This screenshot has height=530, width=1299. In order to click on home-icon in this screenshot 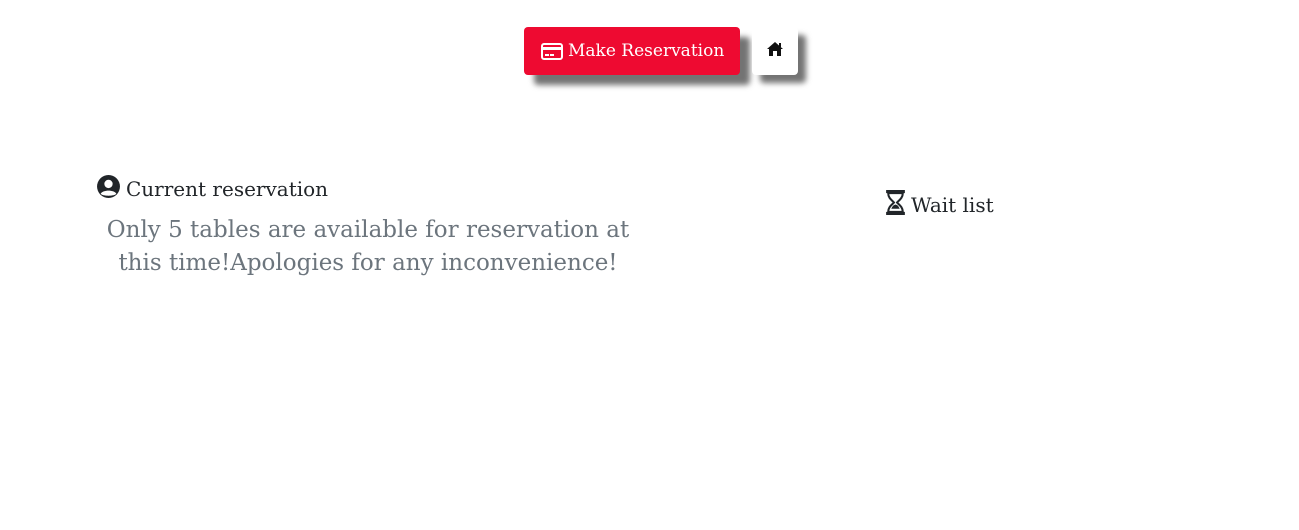, I will do `click(775, 51)`.